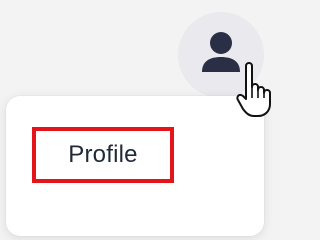  I want to click on menu-item-profile: Profile, so click(103, 155).